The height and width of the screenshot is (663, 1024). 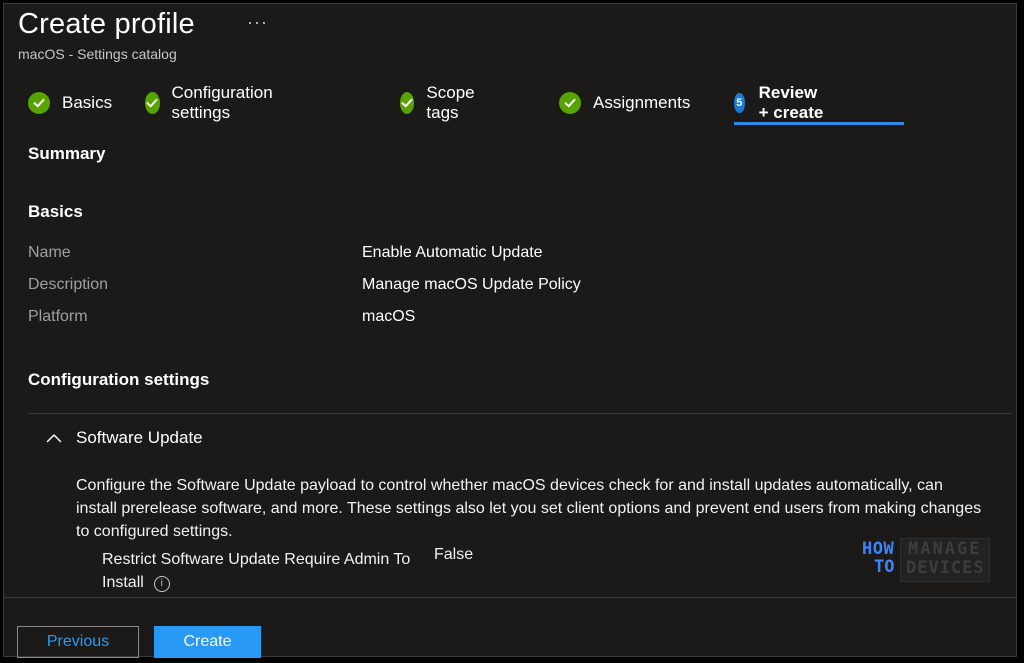 What do you see at coordinates (139, 437) in the screenshot?
I see `software-update-title: Software Update` at bounding box center [139, 437].